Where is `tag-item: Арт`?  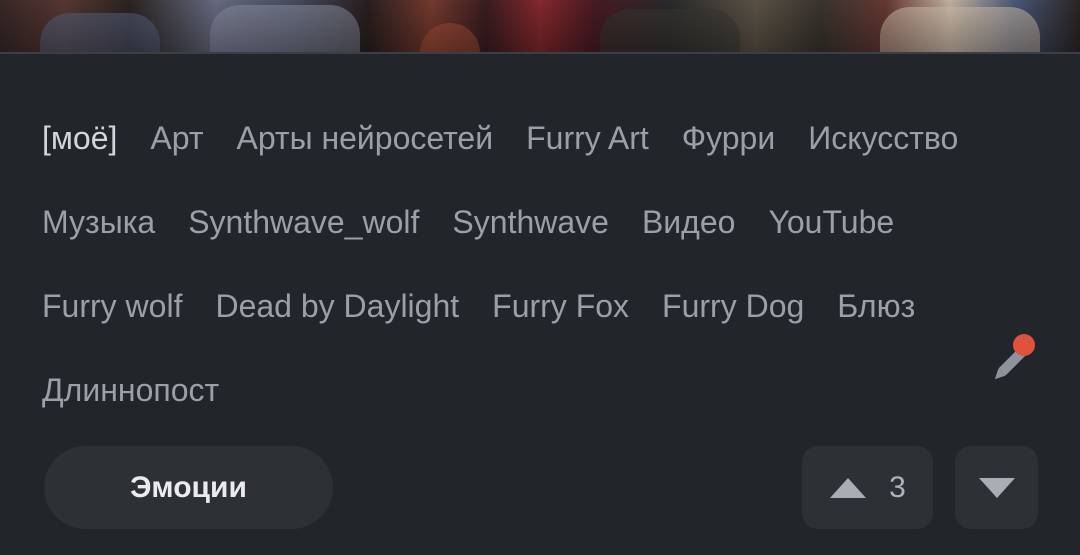 tag-item: Арт is located at coordinates (176, 138).